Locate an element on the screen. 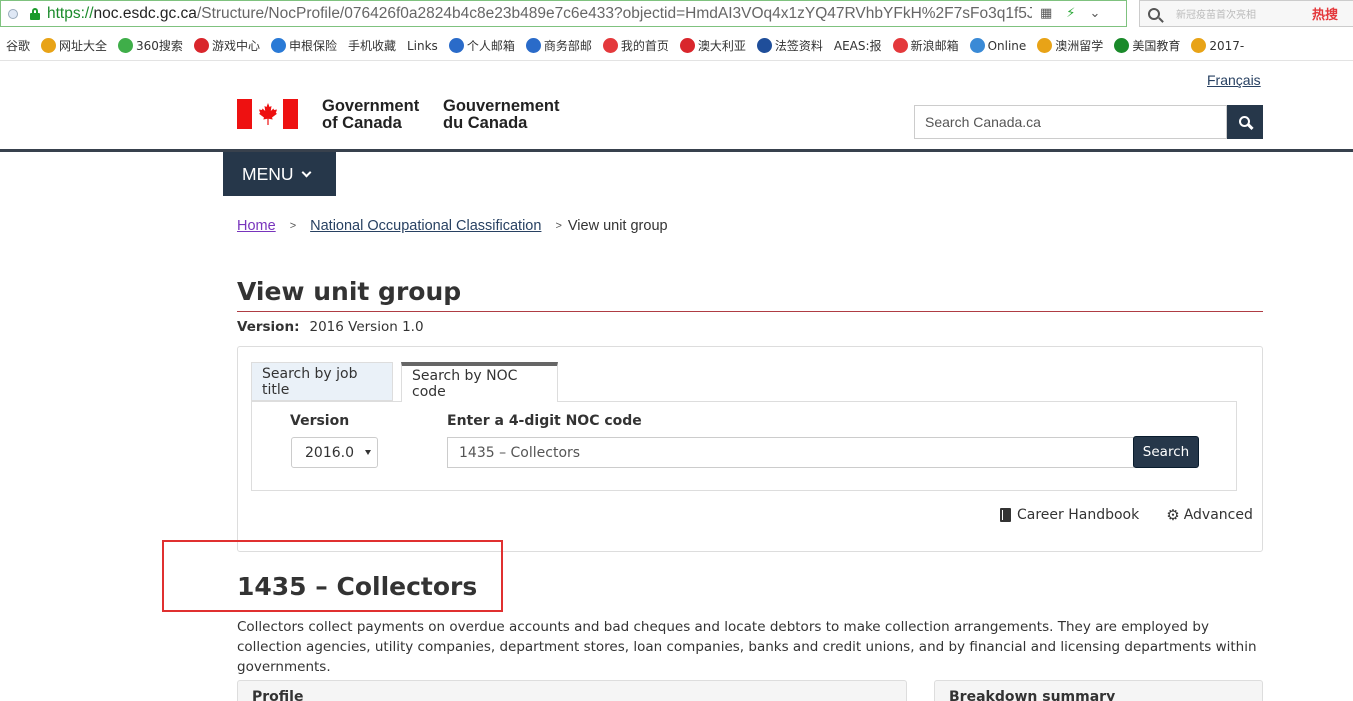 This screenshot has height=701, width=1353. breakdown-summary-card-heading: Breakdown summary is located at coordinates (1098, 690).